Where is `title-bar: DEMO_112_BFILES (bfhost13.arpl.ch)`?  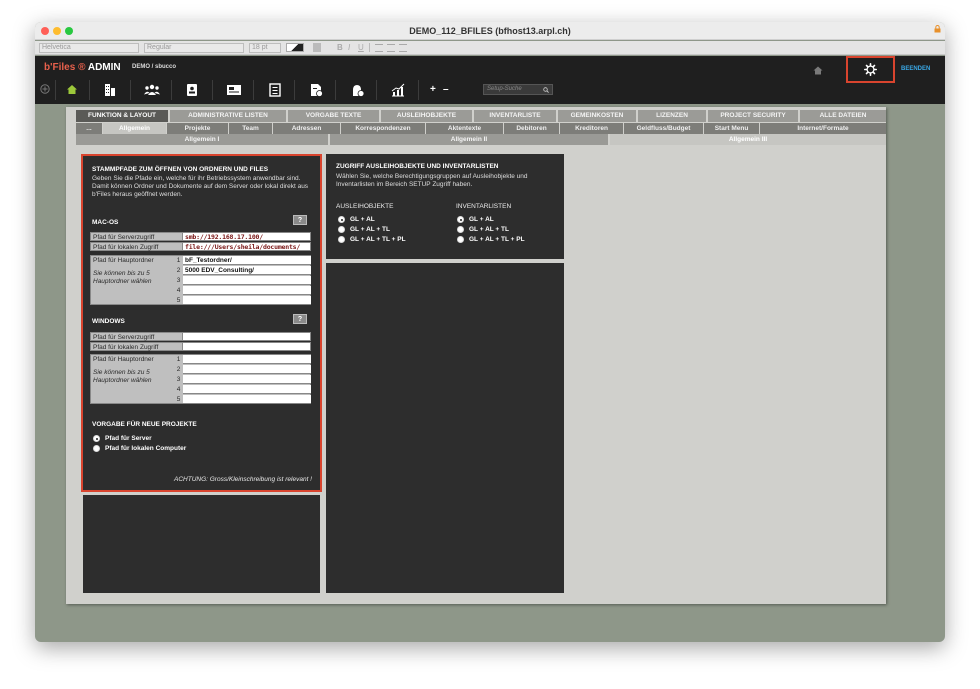
title-bar: DEMO_112_BFILES (bfhost13.arpl.ch) is located at coordinates (490, 31).